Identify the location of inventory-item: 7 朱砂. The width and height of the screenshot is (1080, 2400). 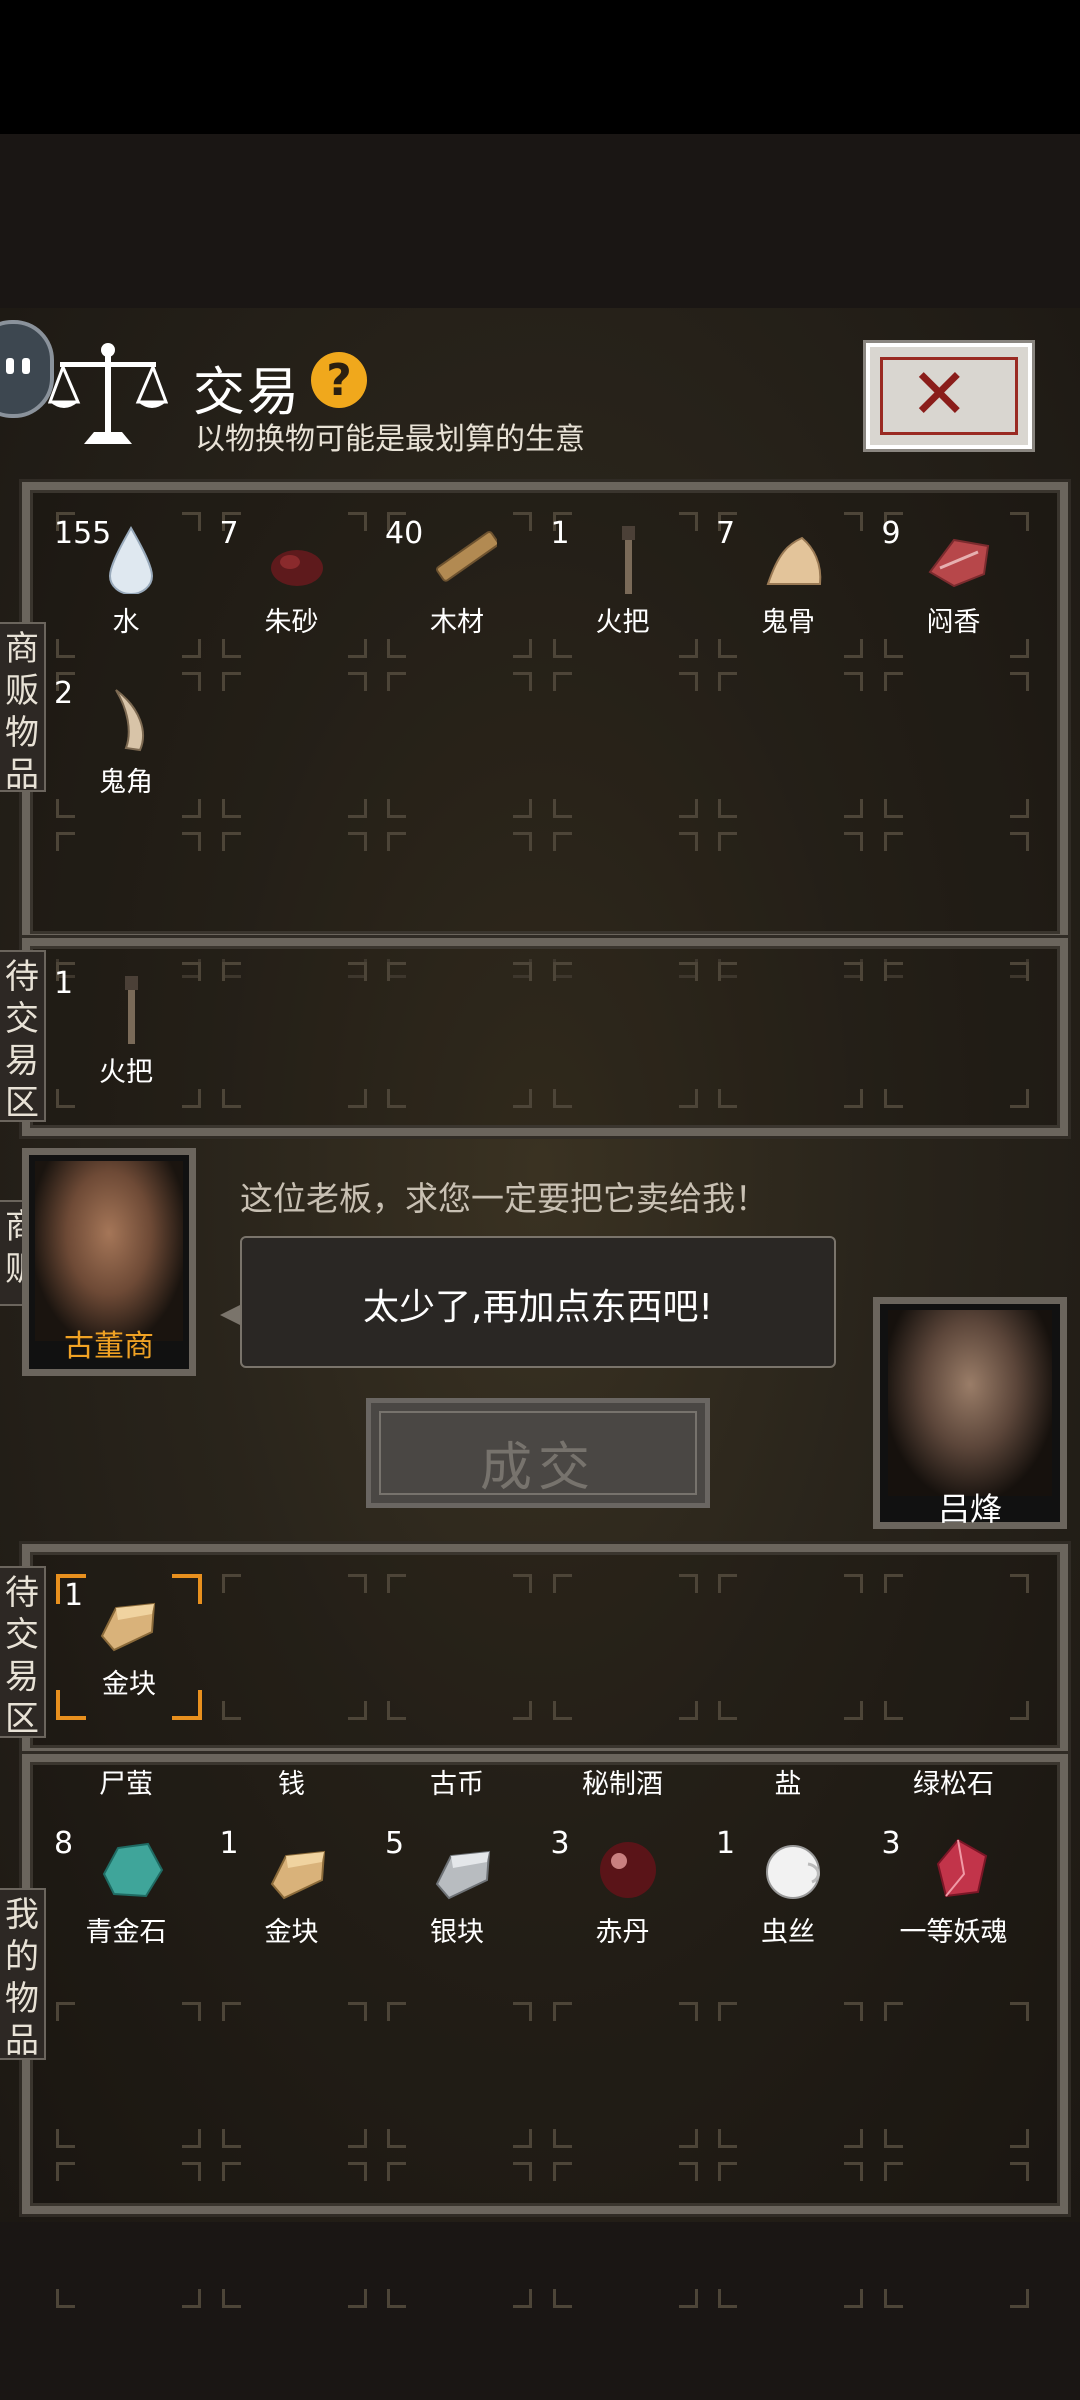
(292, 587).